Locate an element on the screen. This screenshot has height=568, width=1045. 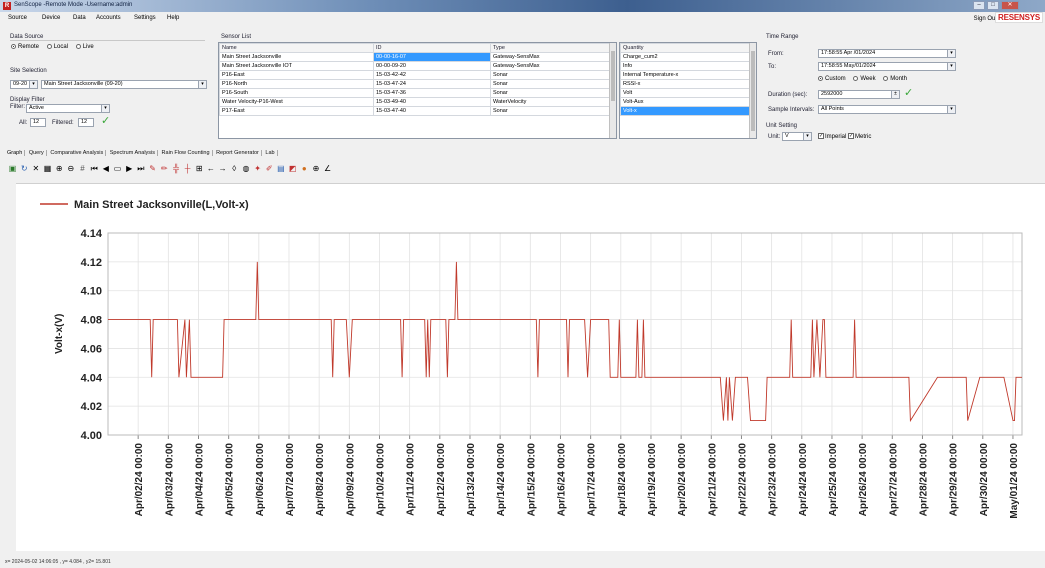
radio-custom: Custom is located at coordinates (832, 79).